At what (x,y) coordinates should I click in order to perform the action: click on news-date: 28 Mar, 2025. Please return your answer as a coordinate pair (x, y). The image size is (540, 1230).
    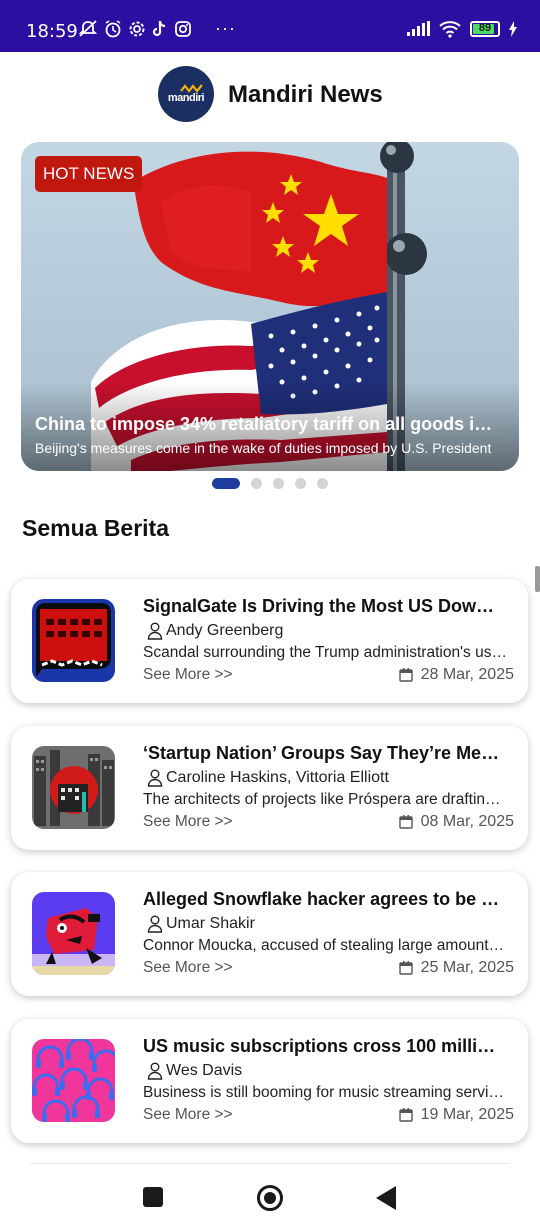
    Looking at the image, I should click on (456, 675).